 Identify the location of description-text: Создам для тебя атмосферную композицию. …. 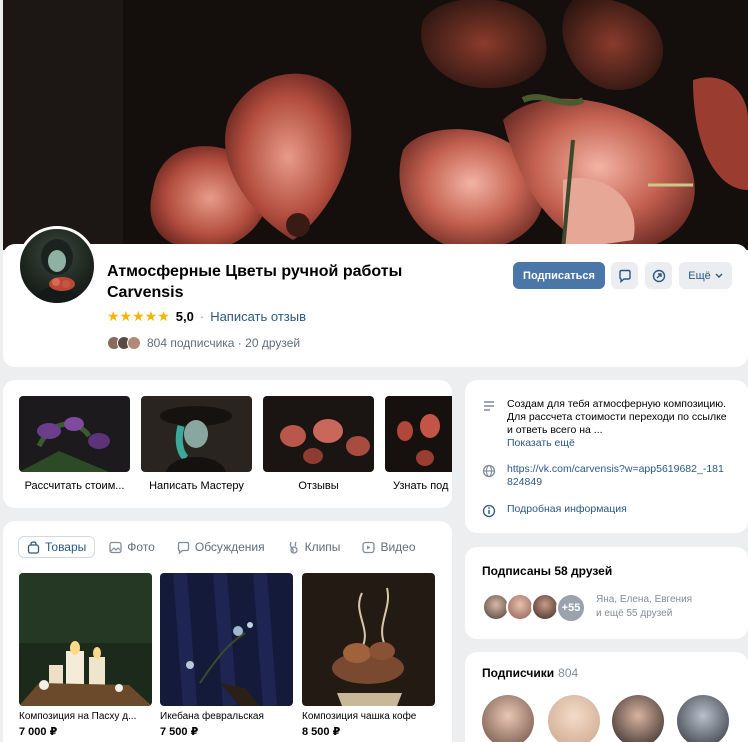
(617, 417).